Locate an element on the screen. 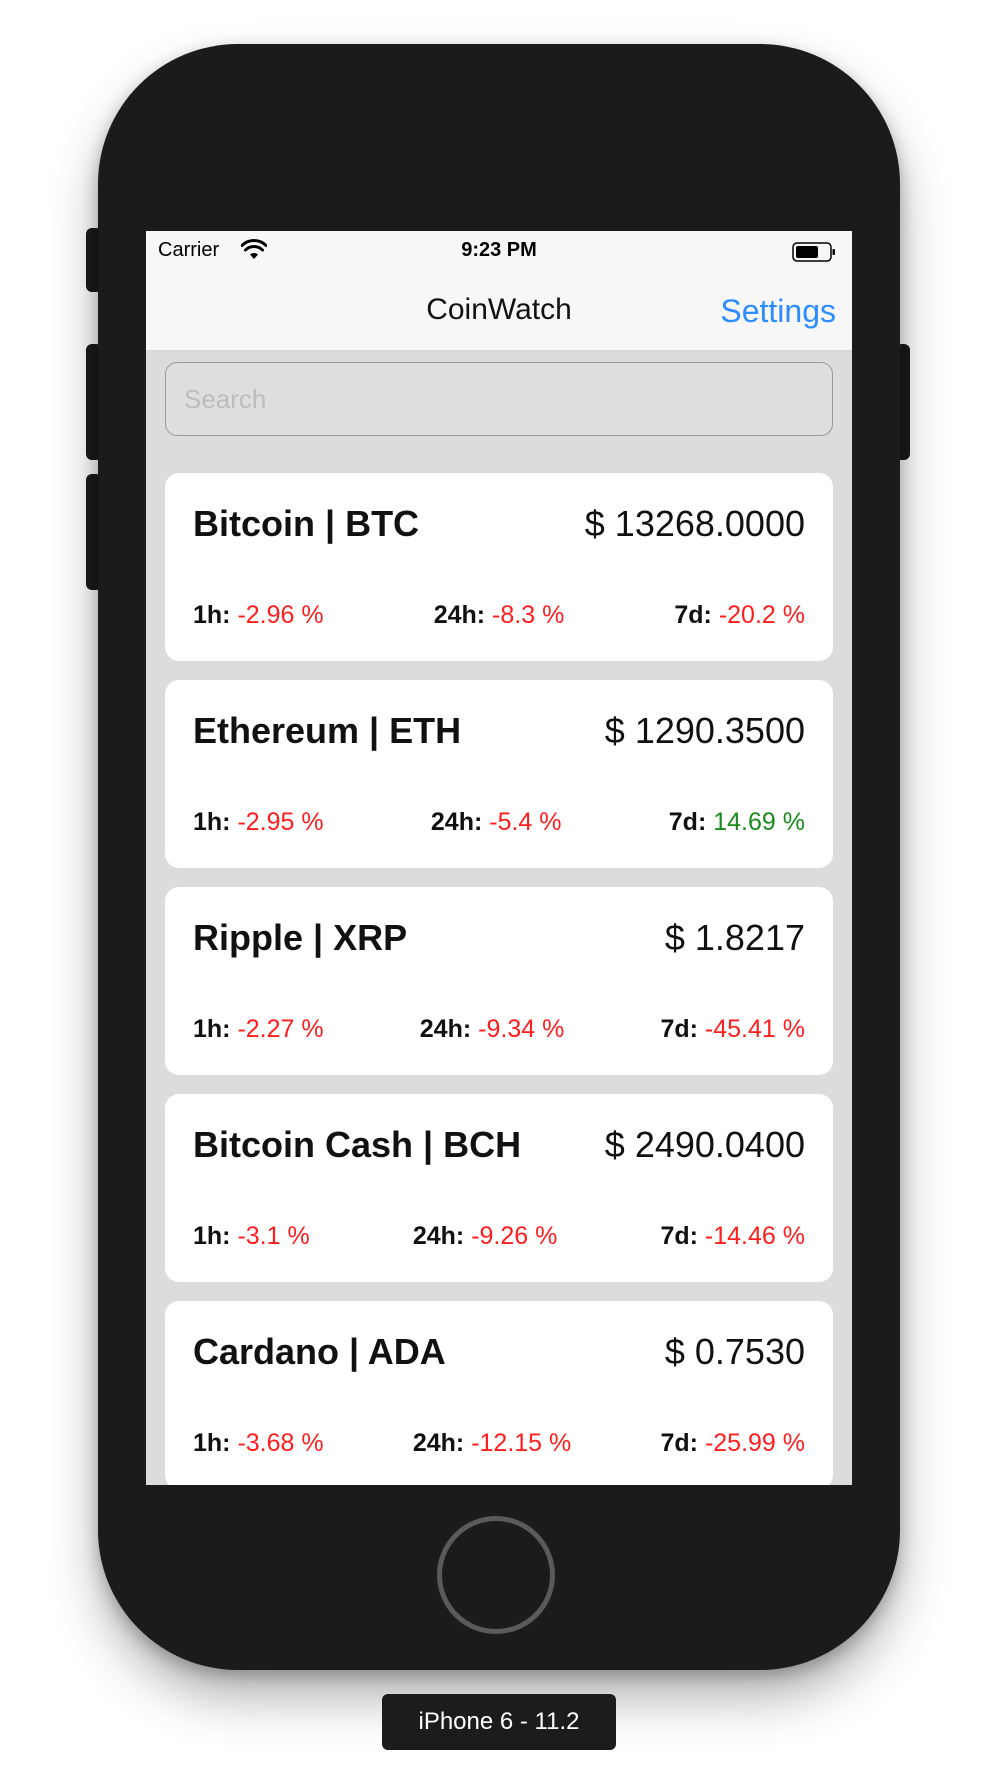  change-24h-value: -9.34 % is located at coordinates (521, 1029).